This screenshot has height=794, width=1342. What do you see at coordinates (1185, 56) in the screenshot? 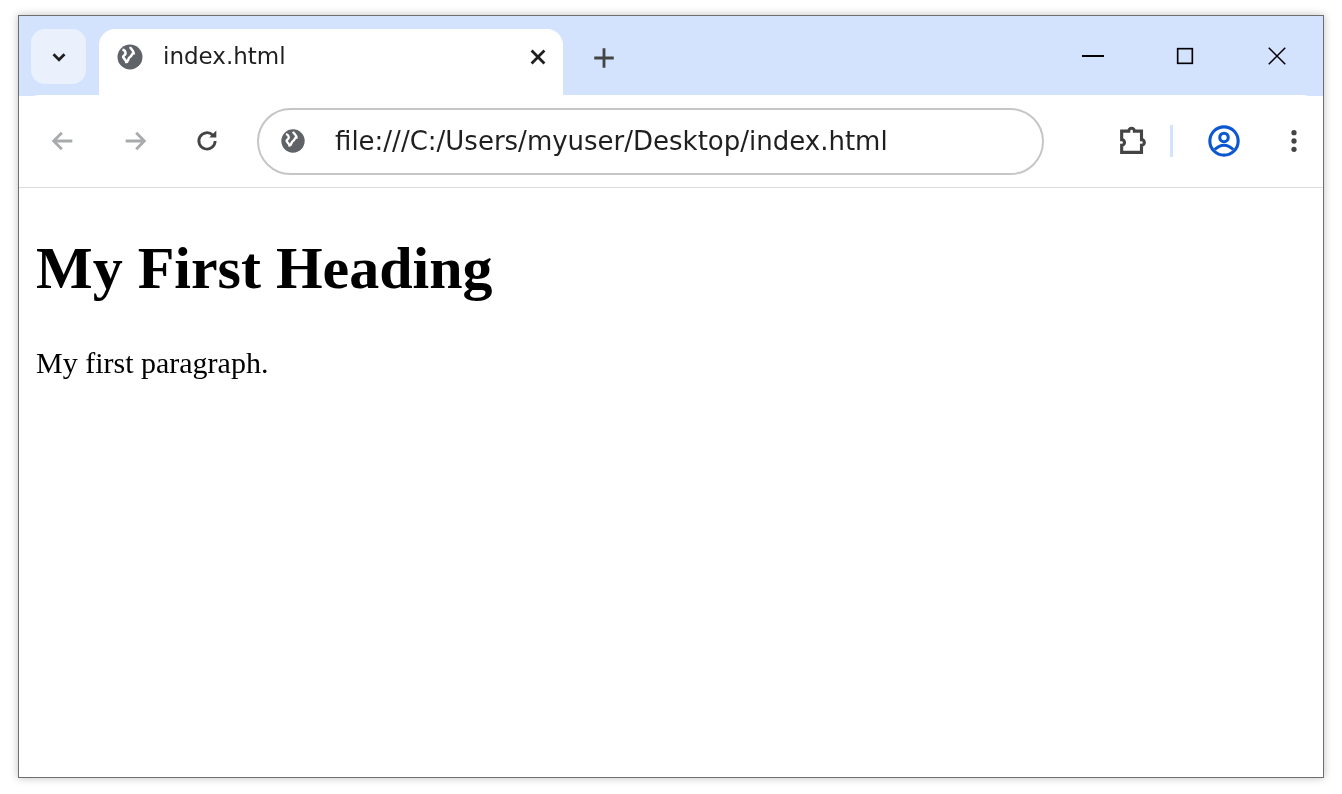
I see `maximize-icon` at bounding box center [1185, 56].